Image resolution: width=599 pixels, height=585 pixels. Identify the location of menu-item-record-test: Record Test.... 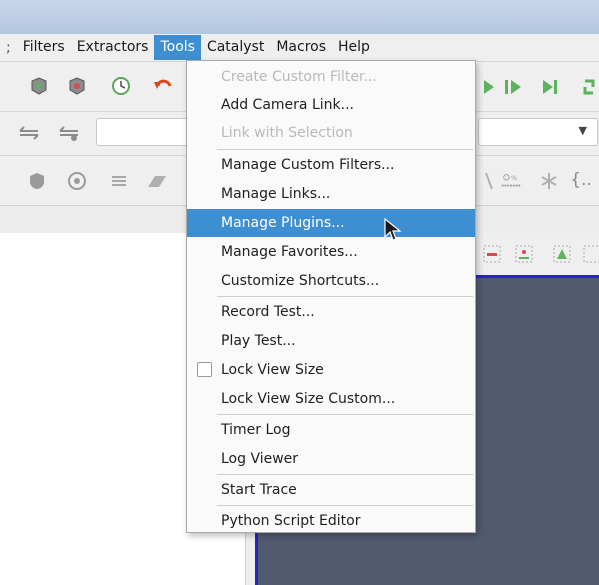
(331, 312).